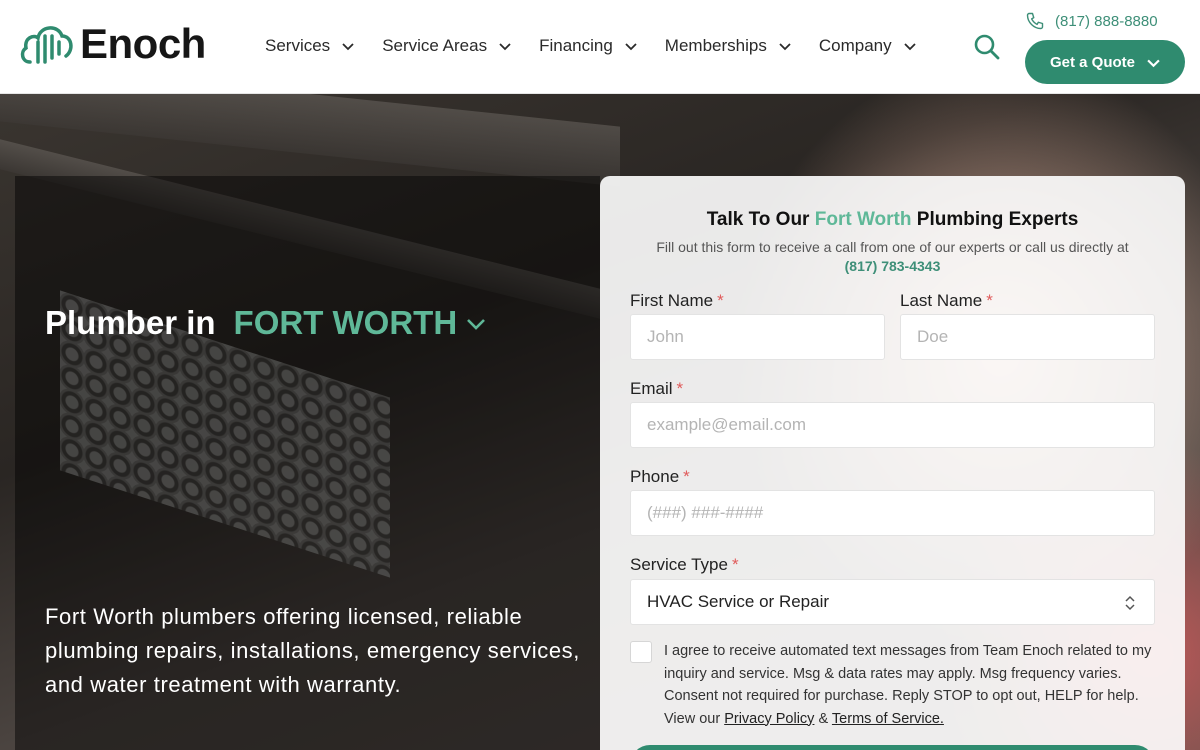 The image size is (1200, 750). I want to click on form-title-prefix: Talk To Our, so click(758, 219).